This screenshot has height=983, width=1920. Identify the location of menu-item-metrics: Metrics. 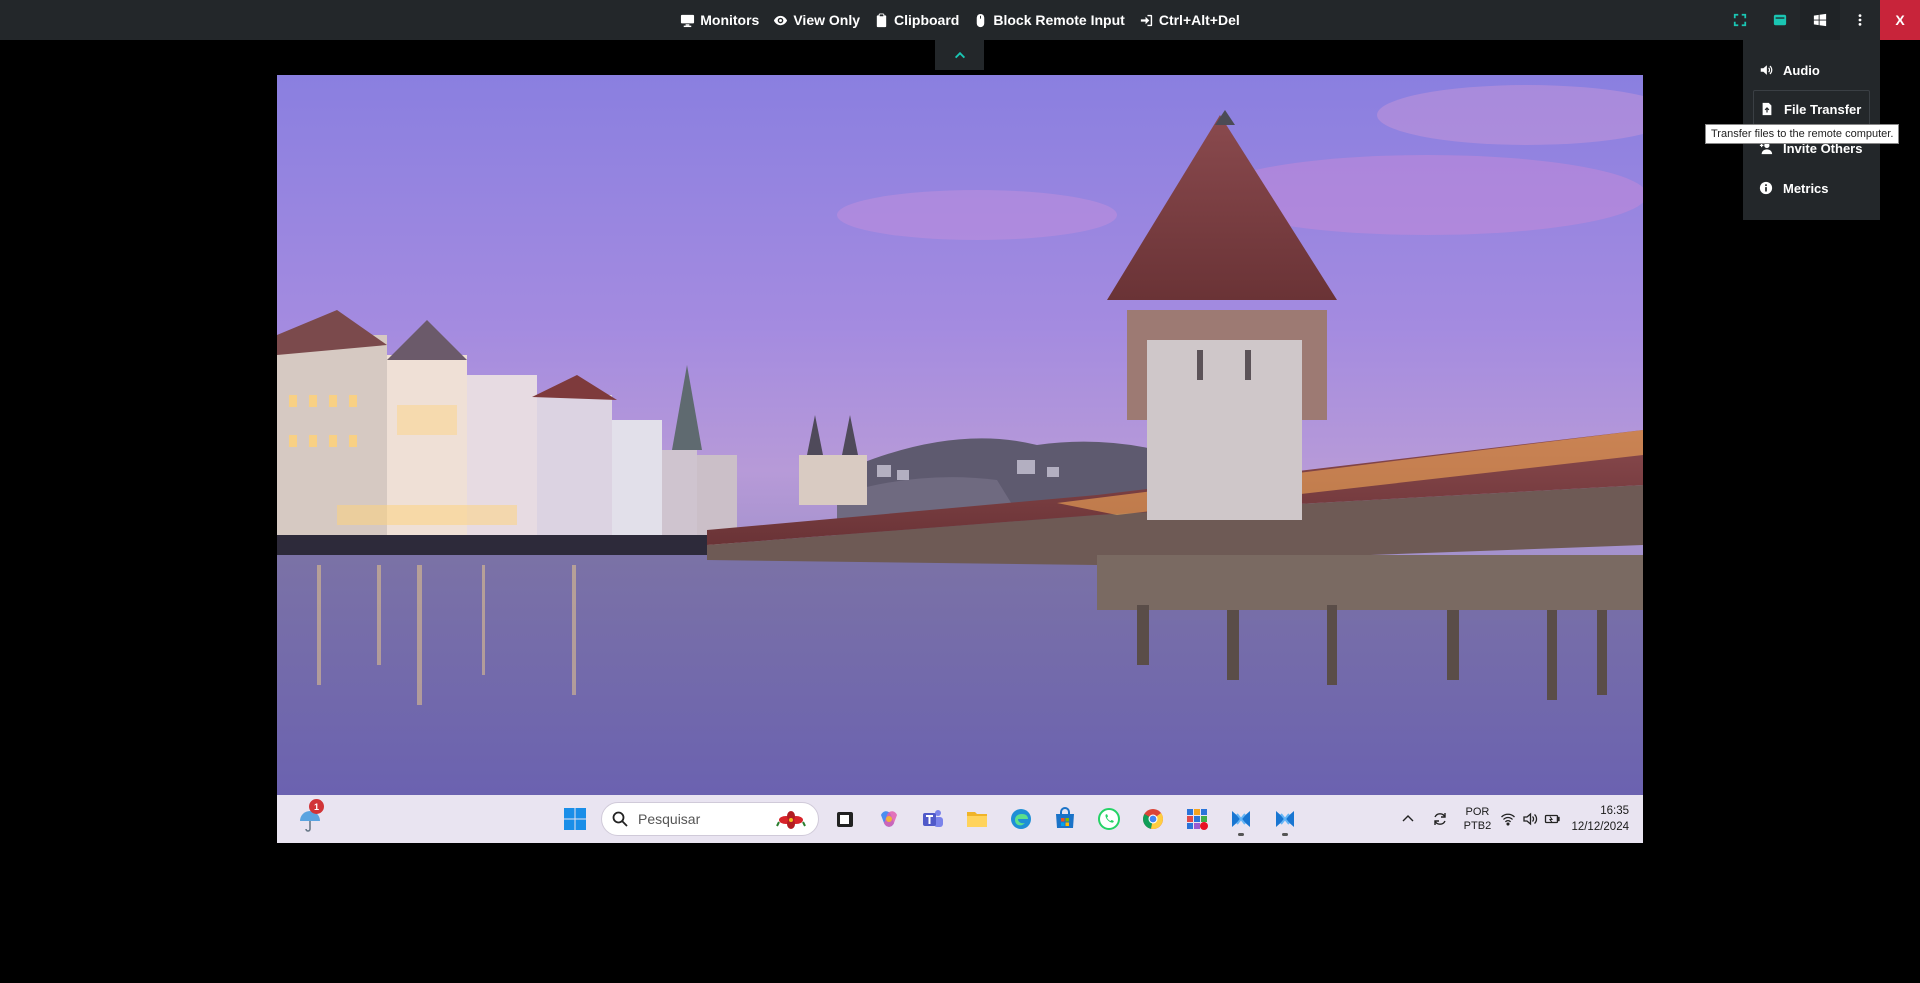
(1811, 188).